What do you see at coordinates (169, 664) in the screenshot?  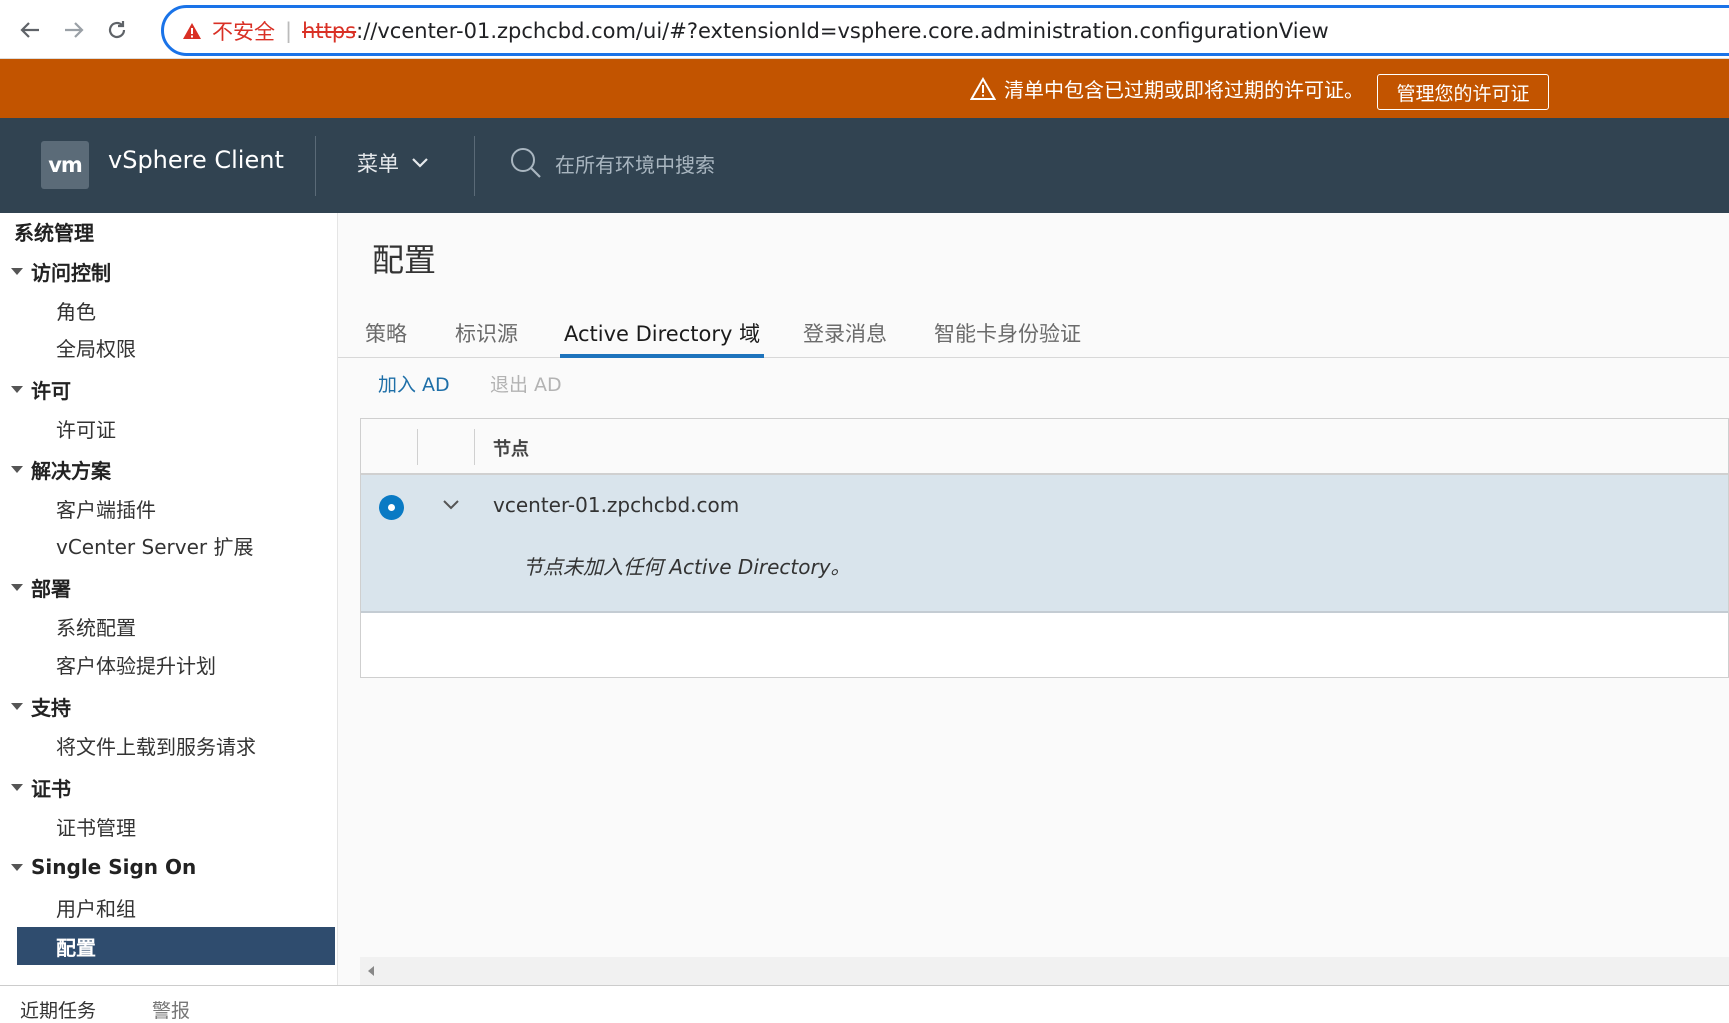 I see `sidebar-item-ceip: 客户体验提升计划` at bounding box center [169, 664].